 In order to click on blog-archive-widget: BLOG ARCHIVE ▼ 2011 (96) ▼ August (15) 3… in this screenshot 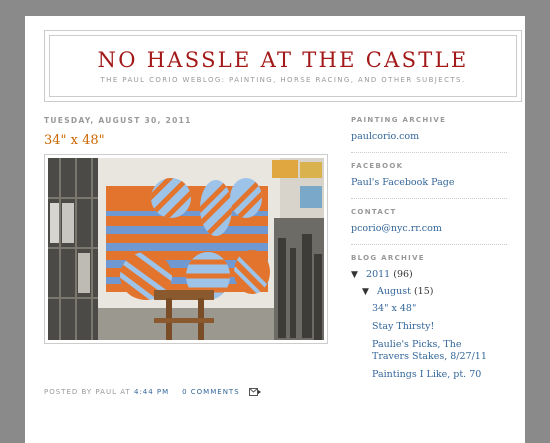, I will do `click(429, 317)`.